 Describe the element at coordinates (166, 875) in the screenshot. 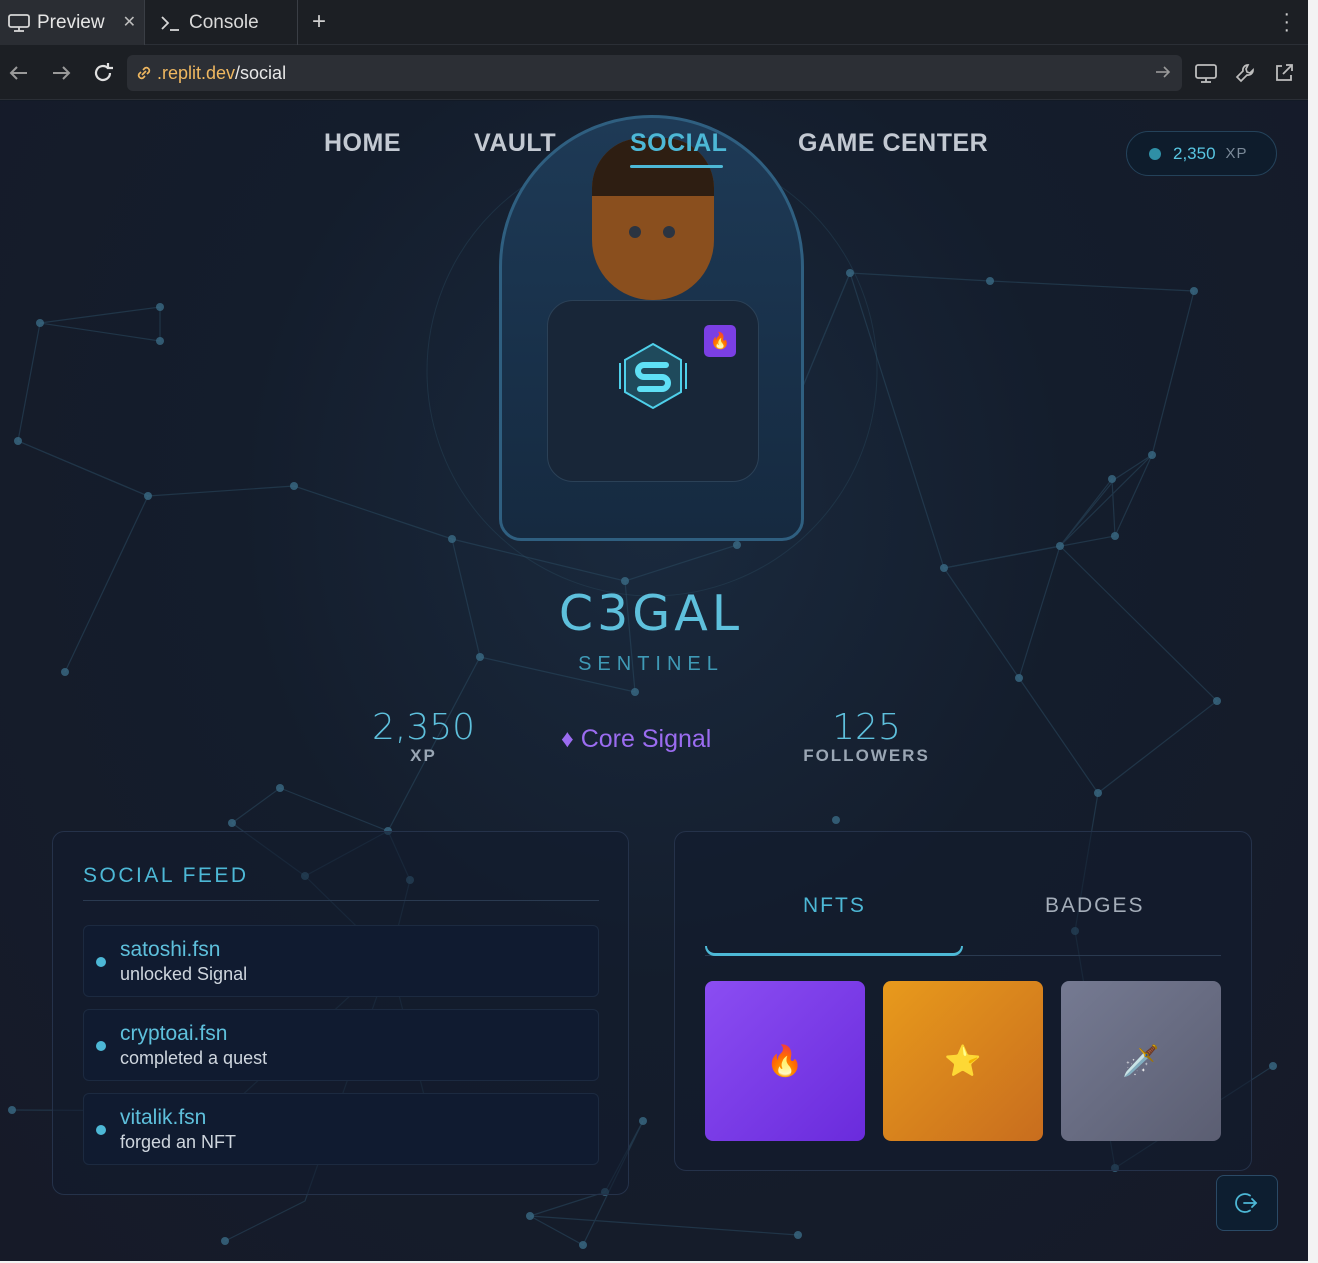

I see `social-feed-title: SOCIAL FEED` at that location.